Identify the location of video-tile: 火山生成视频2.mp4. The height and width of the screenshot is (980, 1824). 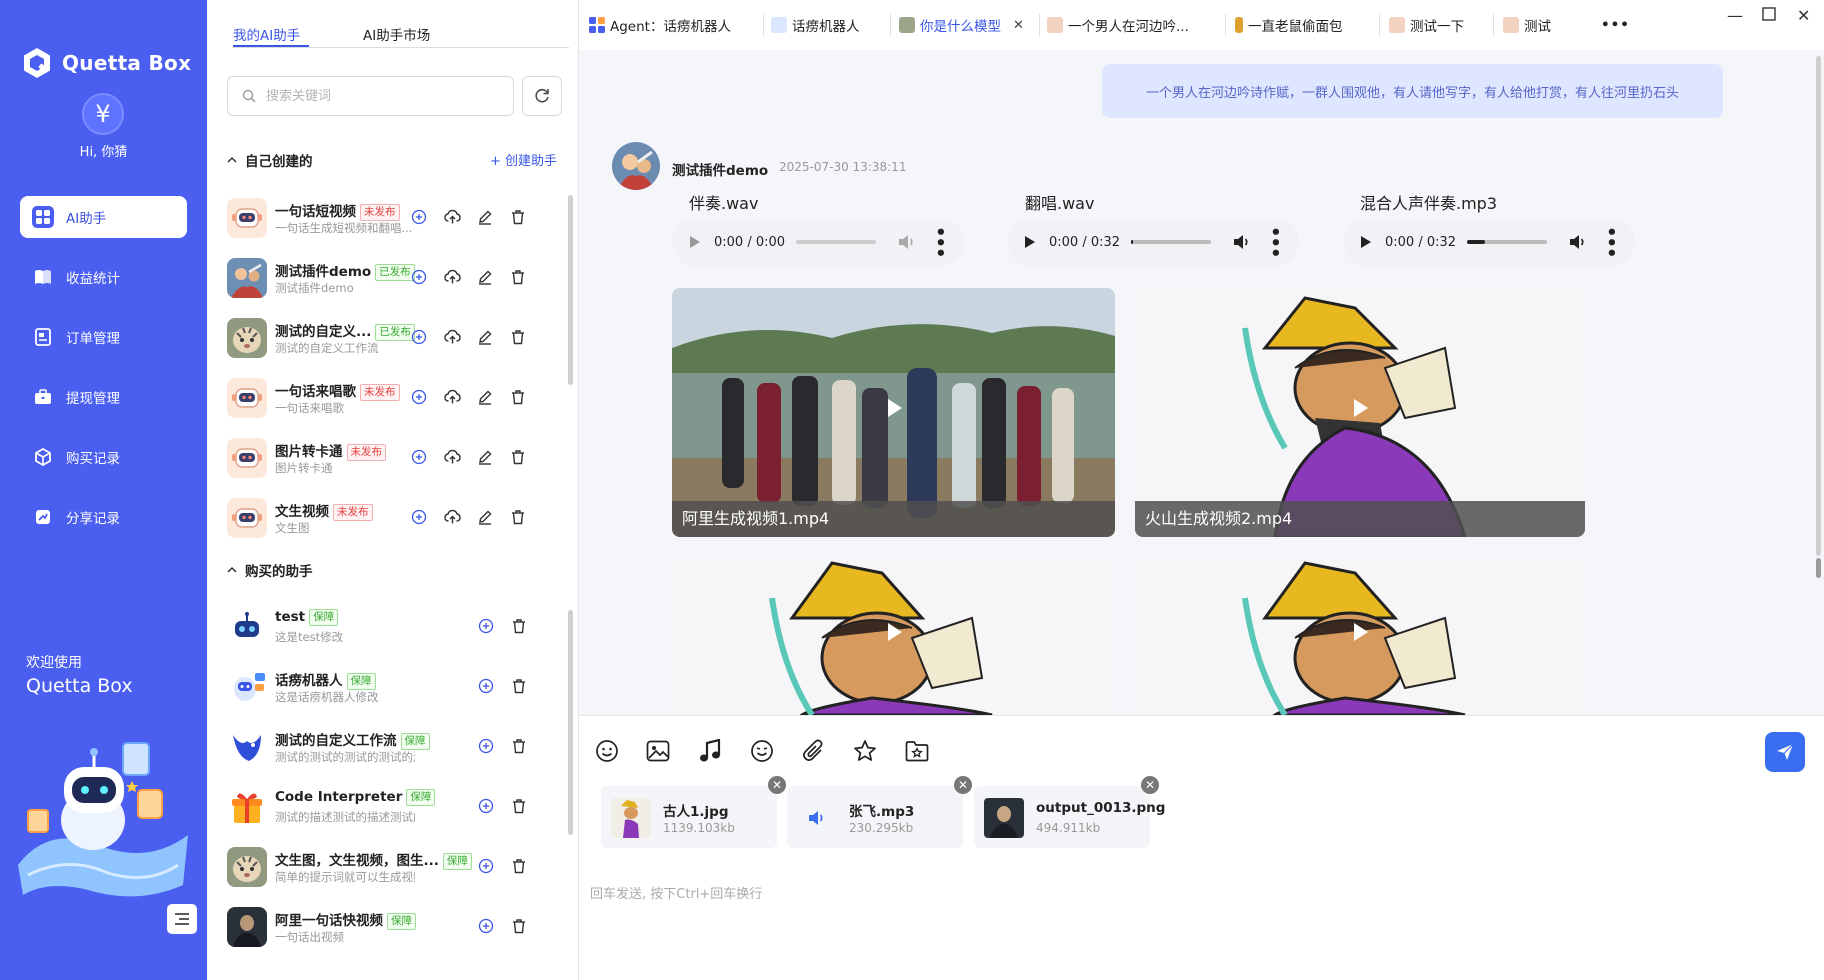
(1360, 412).